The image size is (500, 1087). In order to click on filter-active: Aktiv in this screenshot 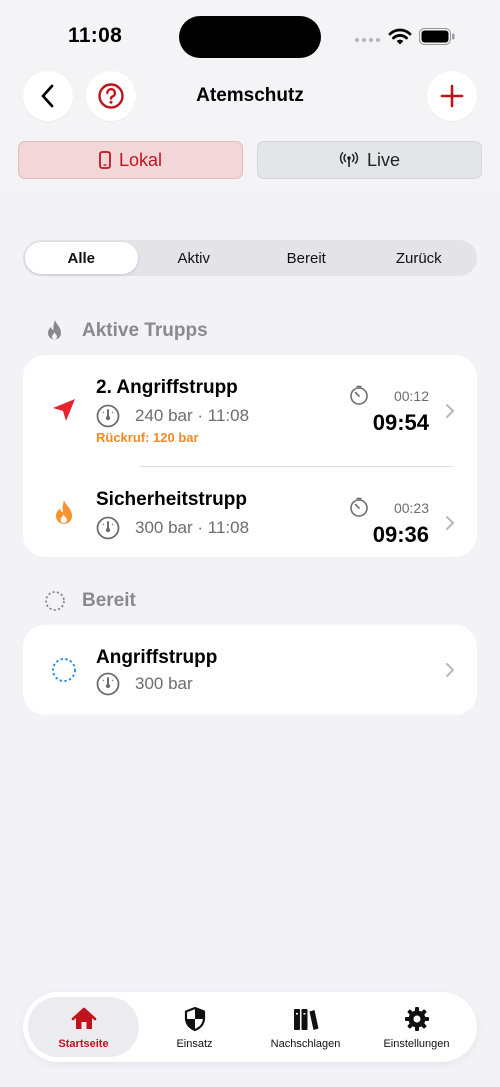, I will do `click(194, 258)`.